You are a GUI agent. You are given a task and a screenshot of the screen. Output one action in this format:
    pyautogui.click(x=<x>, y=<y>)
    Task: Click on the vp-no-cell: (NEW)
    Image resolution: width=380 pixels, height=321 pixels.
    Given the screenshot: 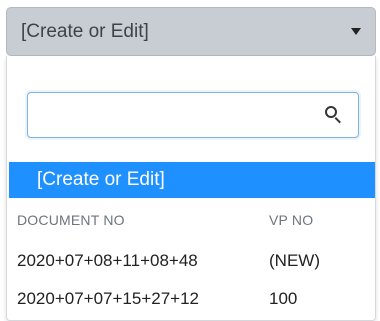 What is the action you would take?
    pyautogui.click(x=294, y=260)
    